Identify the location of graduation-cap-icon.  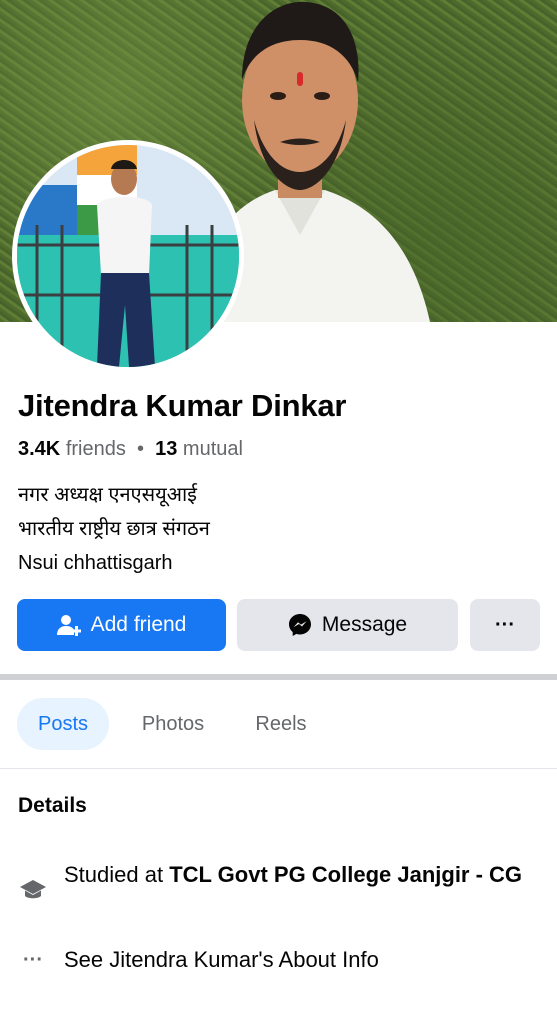
(33, 890).